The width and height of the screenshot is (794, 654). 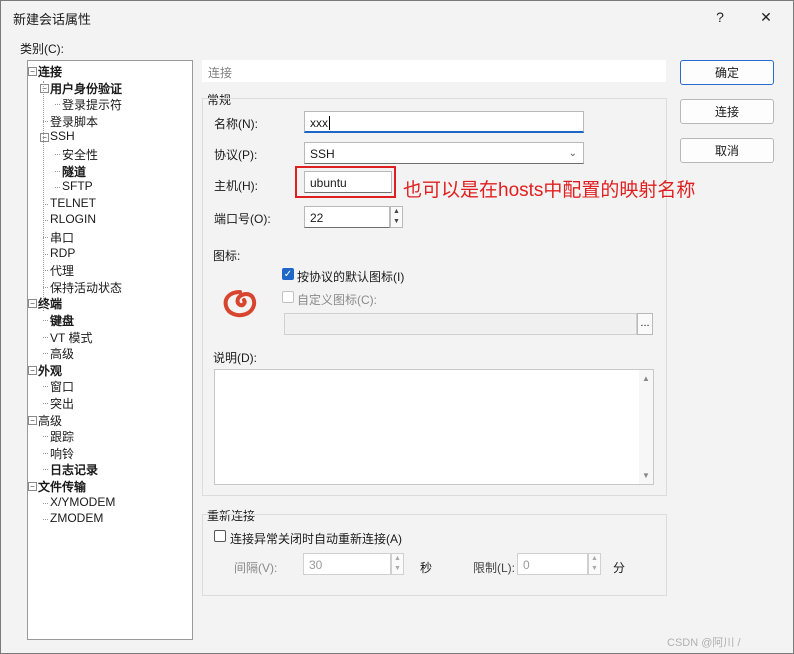 I want to click on tree-item: 安全性, so click(x=80, y=154).